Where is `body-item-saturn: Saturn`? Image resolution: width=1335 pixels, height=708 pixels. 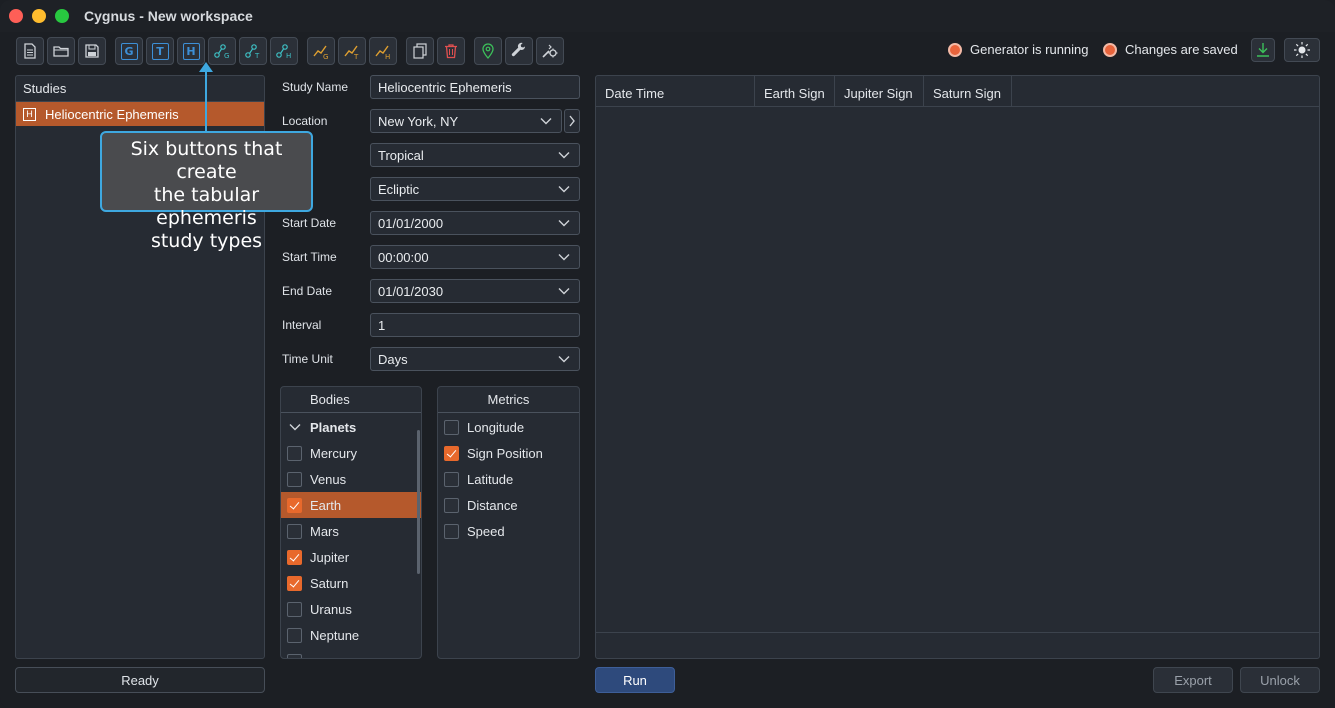
body-item-saturn: Saturn is located at coordinates (351, 583).